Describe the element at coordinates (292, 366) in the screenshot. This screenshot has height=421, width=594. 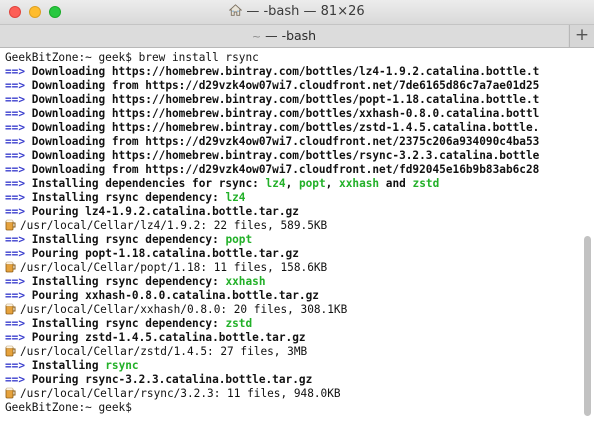
I see `output-line: ==> Installing rsync` at that location.